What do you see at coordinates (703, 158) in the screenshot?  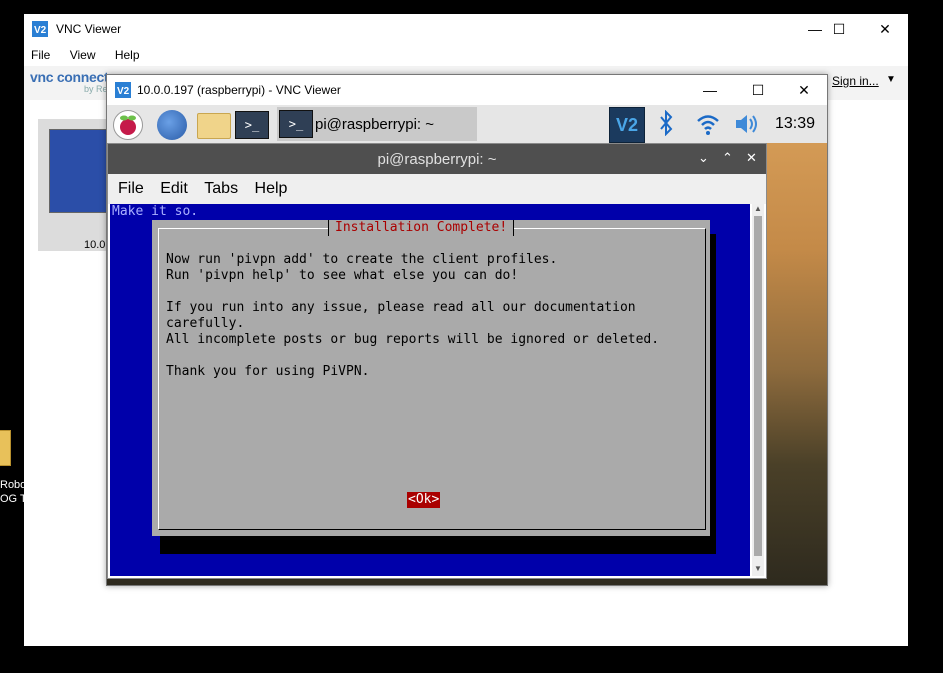 I see `minimize-button: ⌄` at bounding box center [703, 158].